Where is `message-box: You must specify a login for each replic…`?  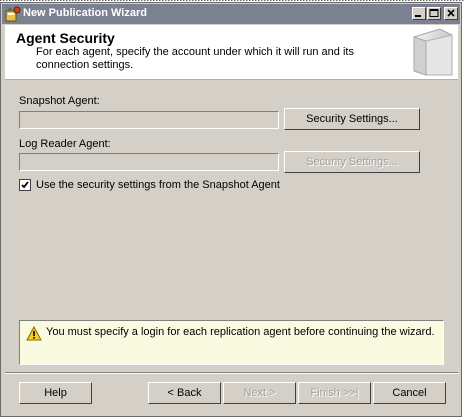 message-box: You must specify a login for each replic… is located at coordinates (231, 342).